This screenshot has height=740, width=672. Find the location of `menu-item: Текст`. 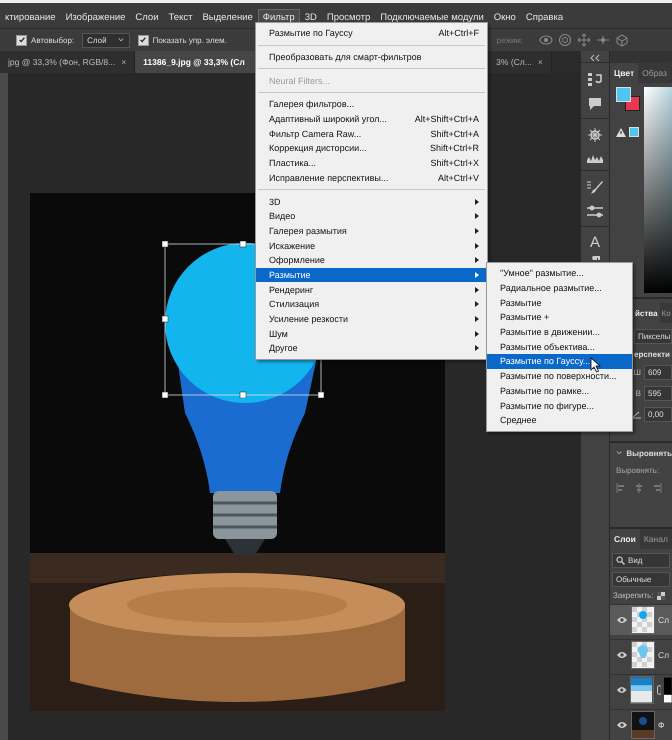

menu-item: Текст is located at coordinates (181, 17).